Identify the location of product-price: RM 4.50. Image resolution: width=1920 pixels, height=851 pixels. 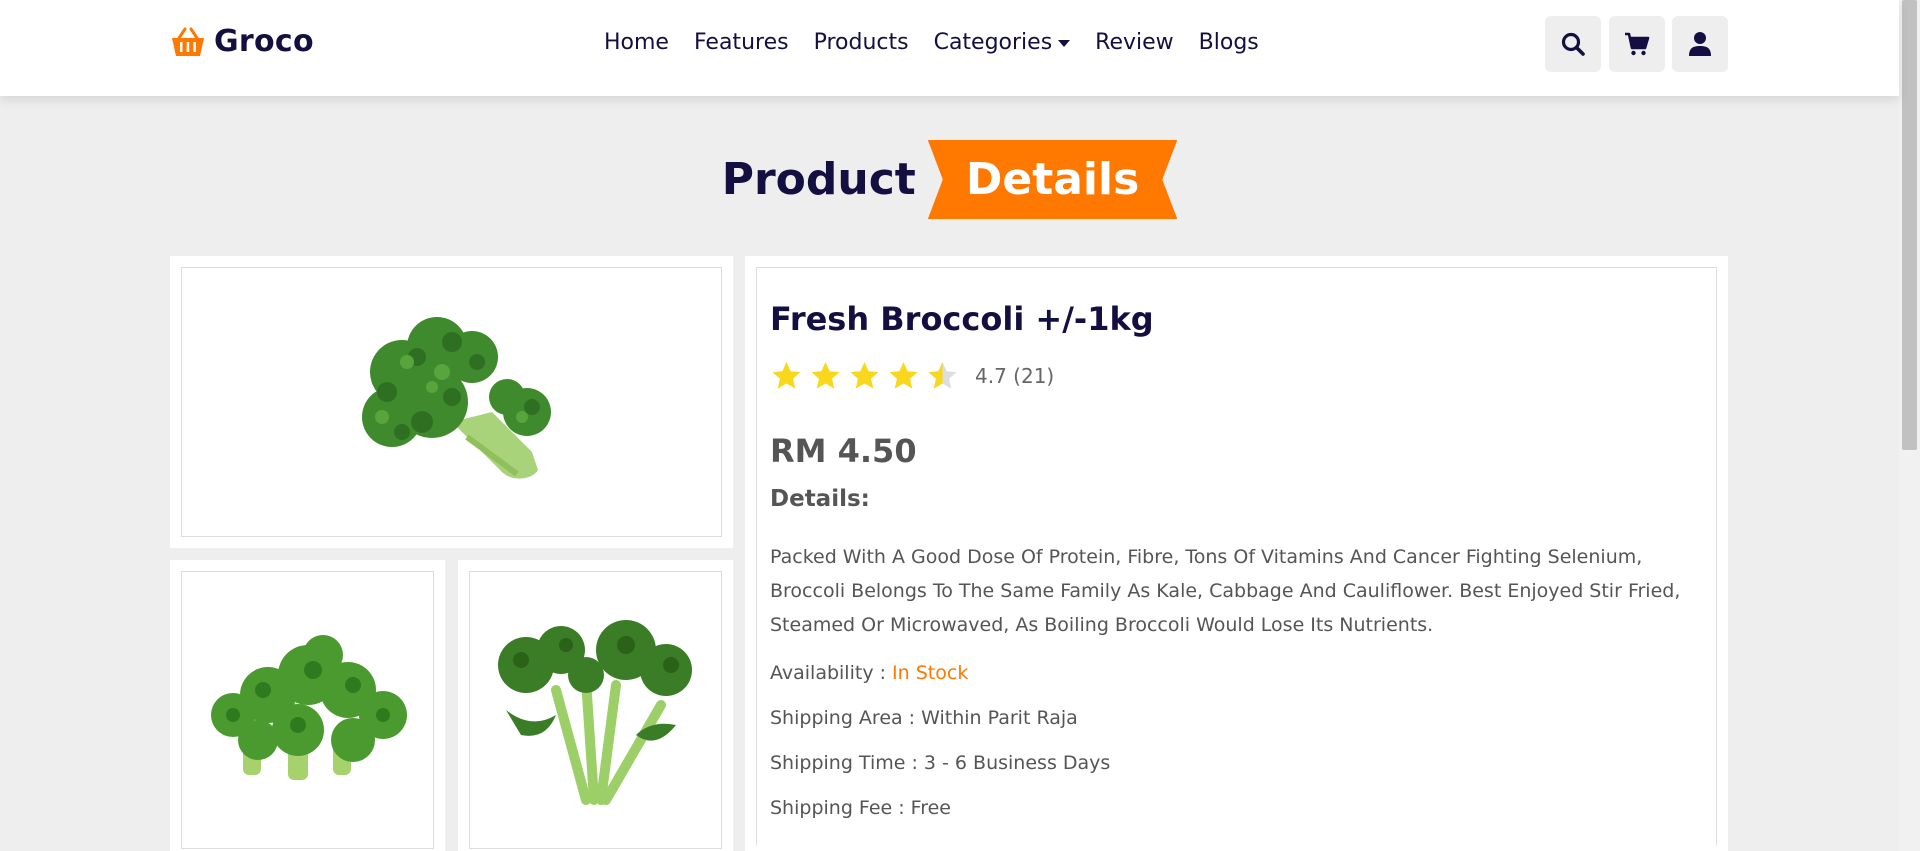
(843, 451).